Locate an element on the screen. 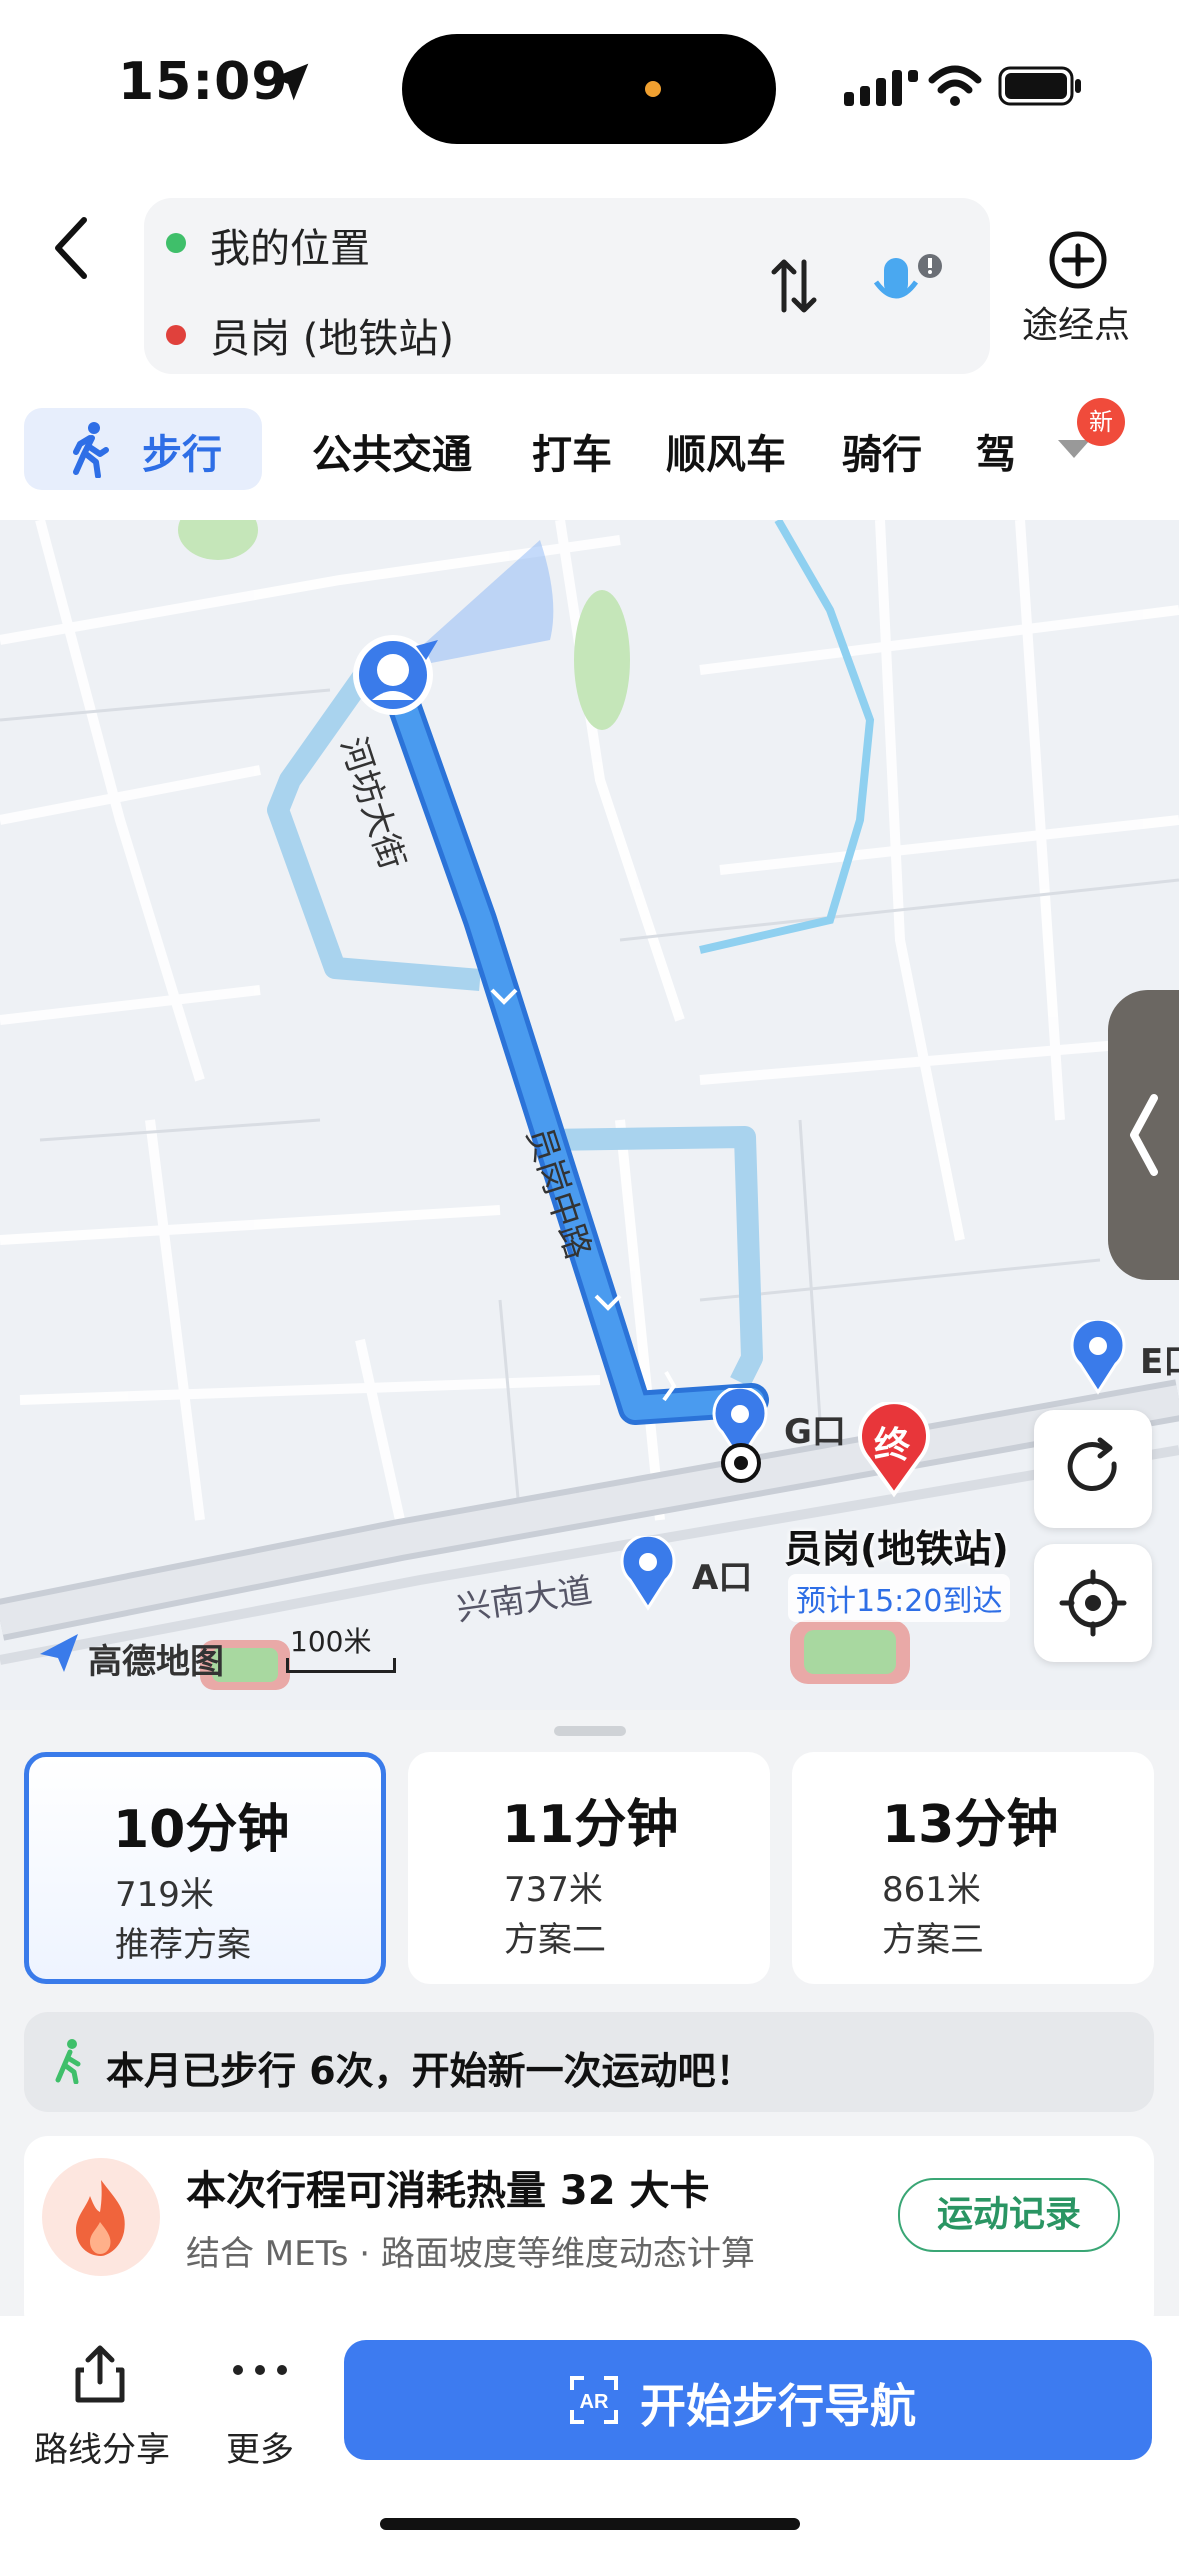  share-label: 路线分享 is located at coordinates (102, 2446).